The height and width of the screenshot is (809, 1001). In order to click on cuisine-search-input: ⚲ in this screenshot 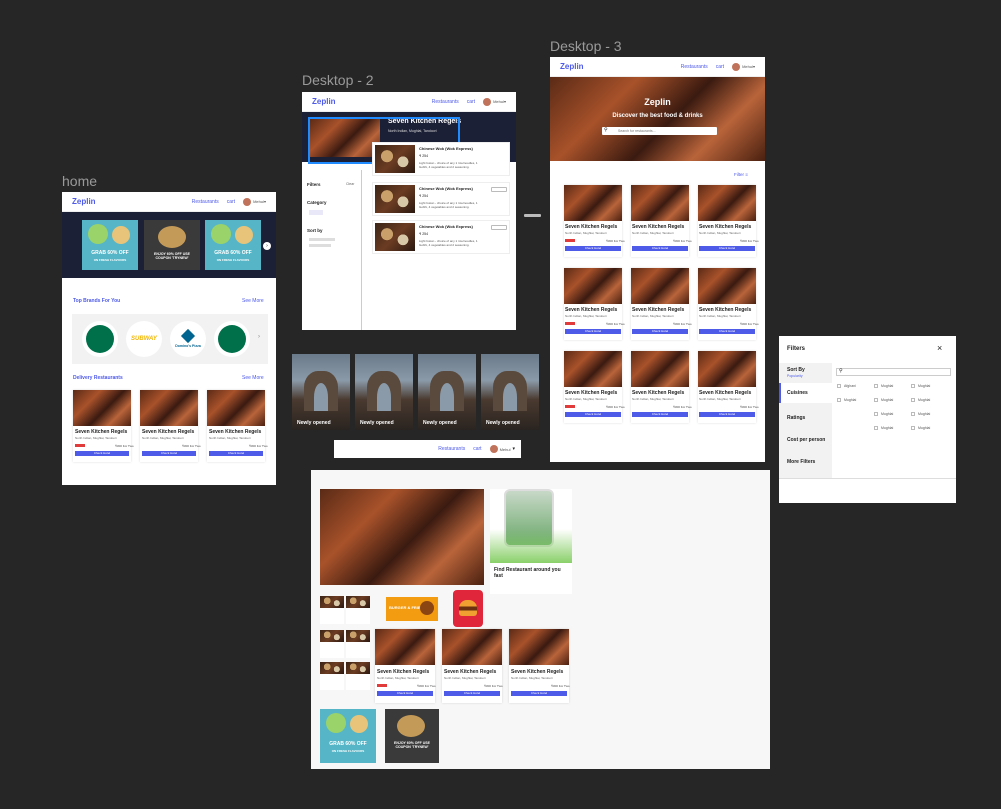, I will do `click(893, 372)`.